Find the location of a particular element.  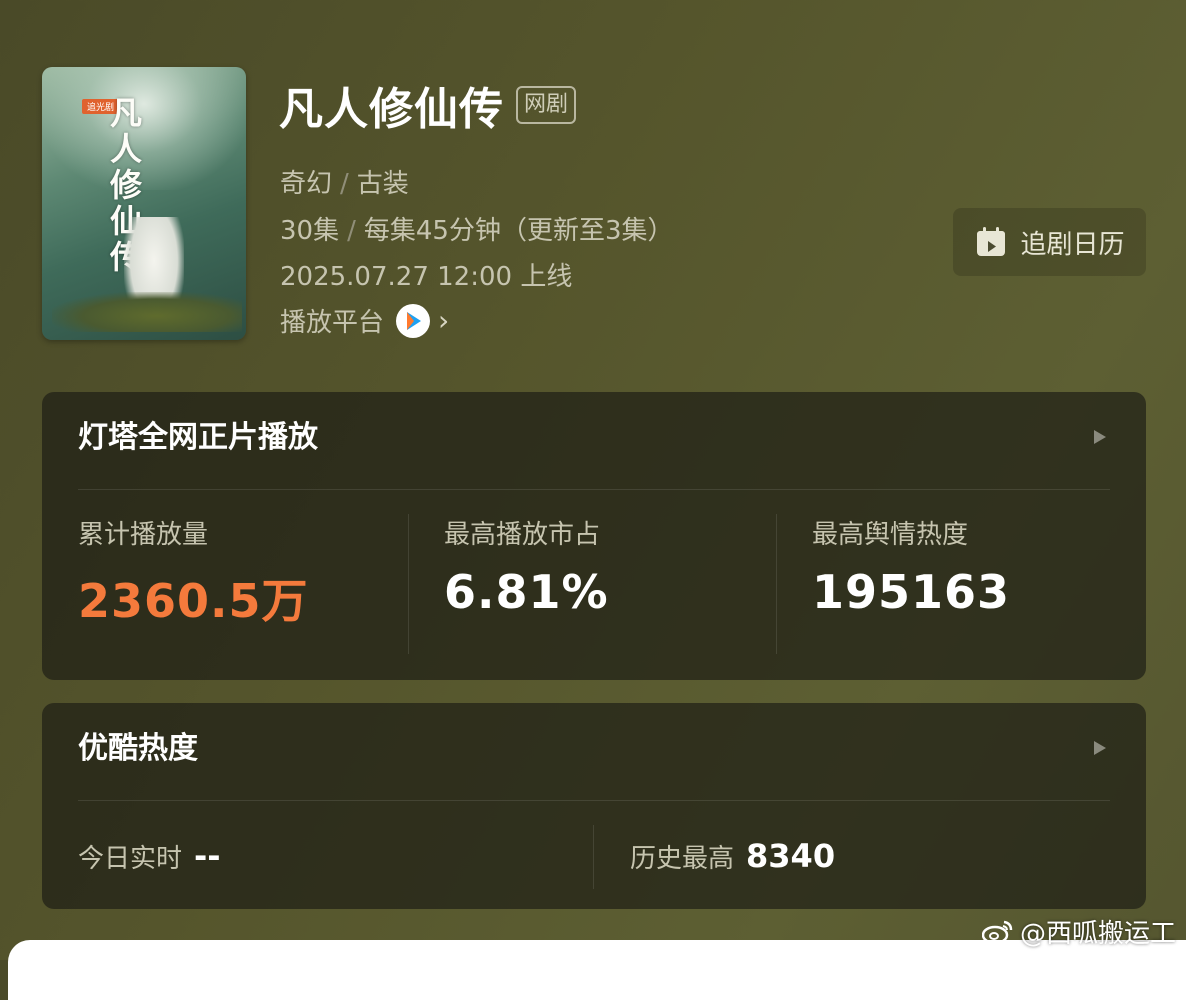

stat-value: 6.81% is located at coordinates (526, 592).